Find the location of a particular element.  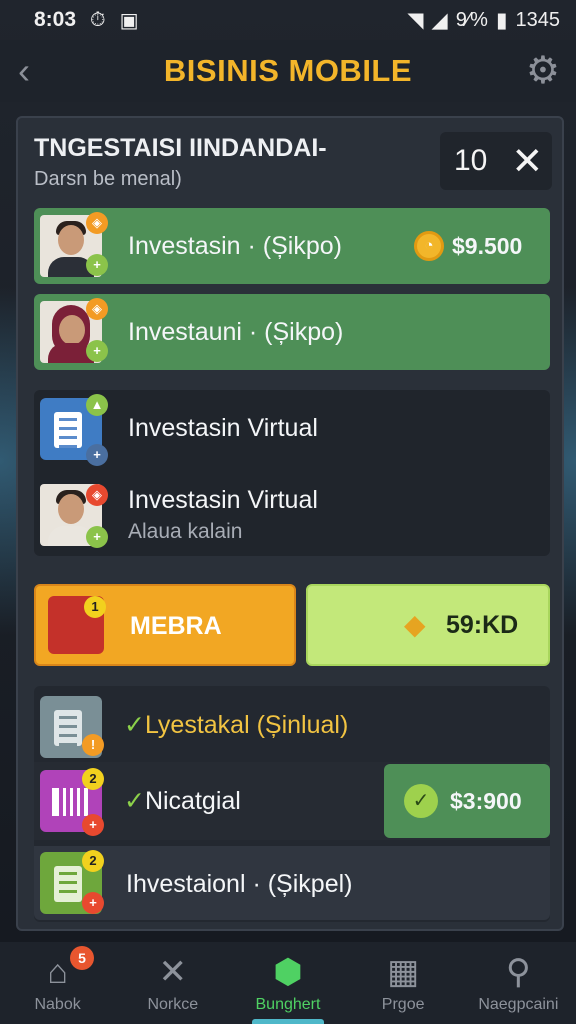

nav-item-budget: ⬢ Bunghert is located at coordinates (287, 983).